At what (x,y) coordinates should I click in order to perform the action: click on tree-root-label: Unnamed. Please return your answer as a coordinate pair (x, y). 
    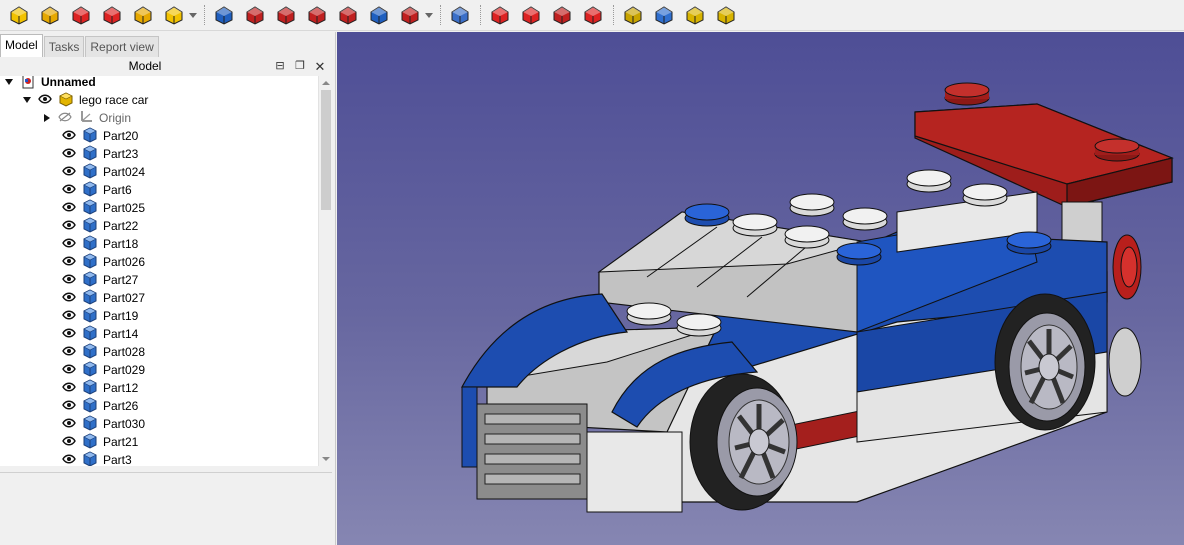
    Looking at the image, I should click on (68, 82).